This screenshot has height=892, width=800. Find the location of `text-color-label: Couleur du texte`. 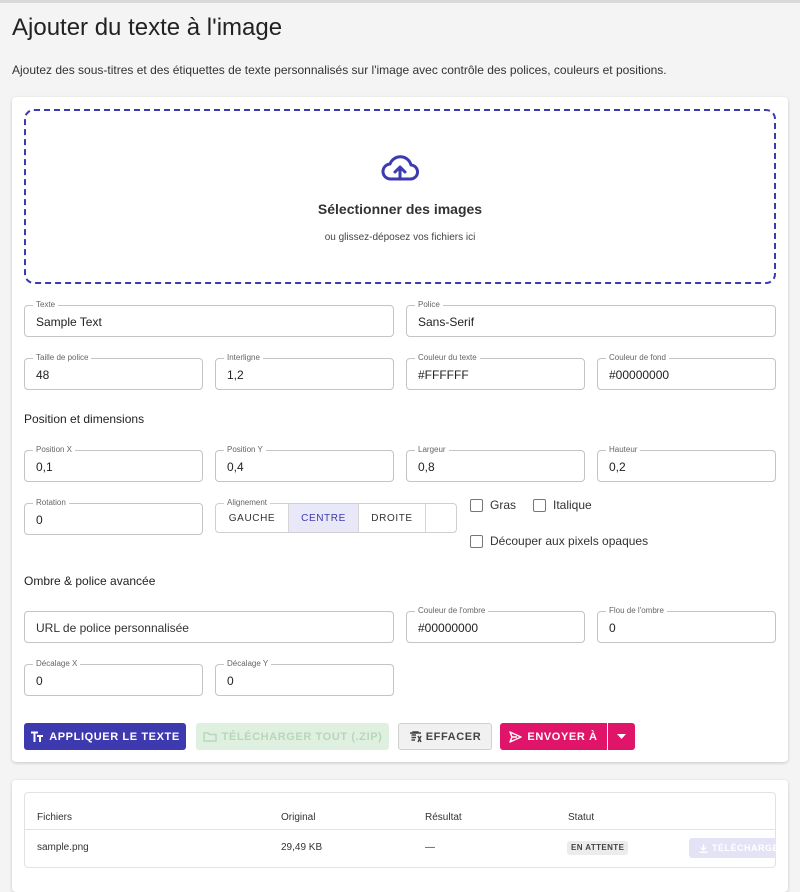

text-color-label: Couleur du texte is located at coordinates (447, 358).